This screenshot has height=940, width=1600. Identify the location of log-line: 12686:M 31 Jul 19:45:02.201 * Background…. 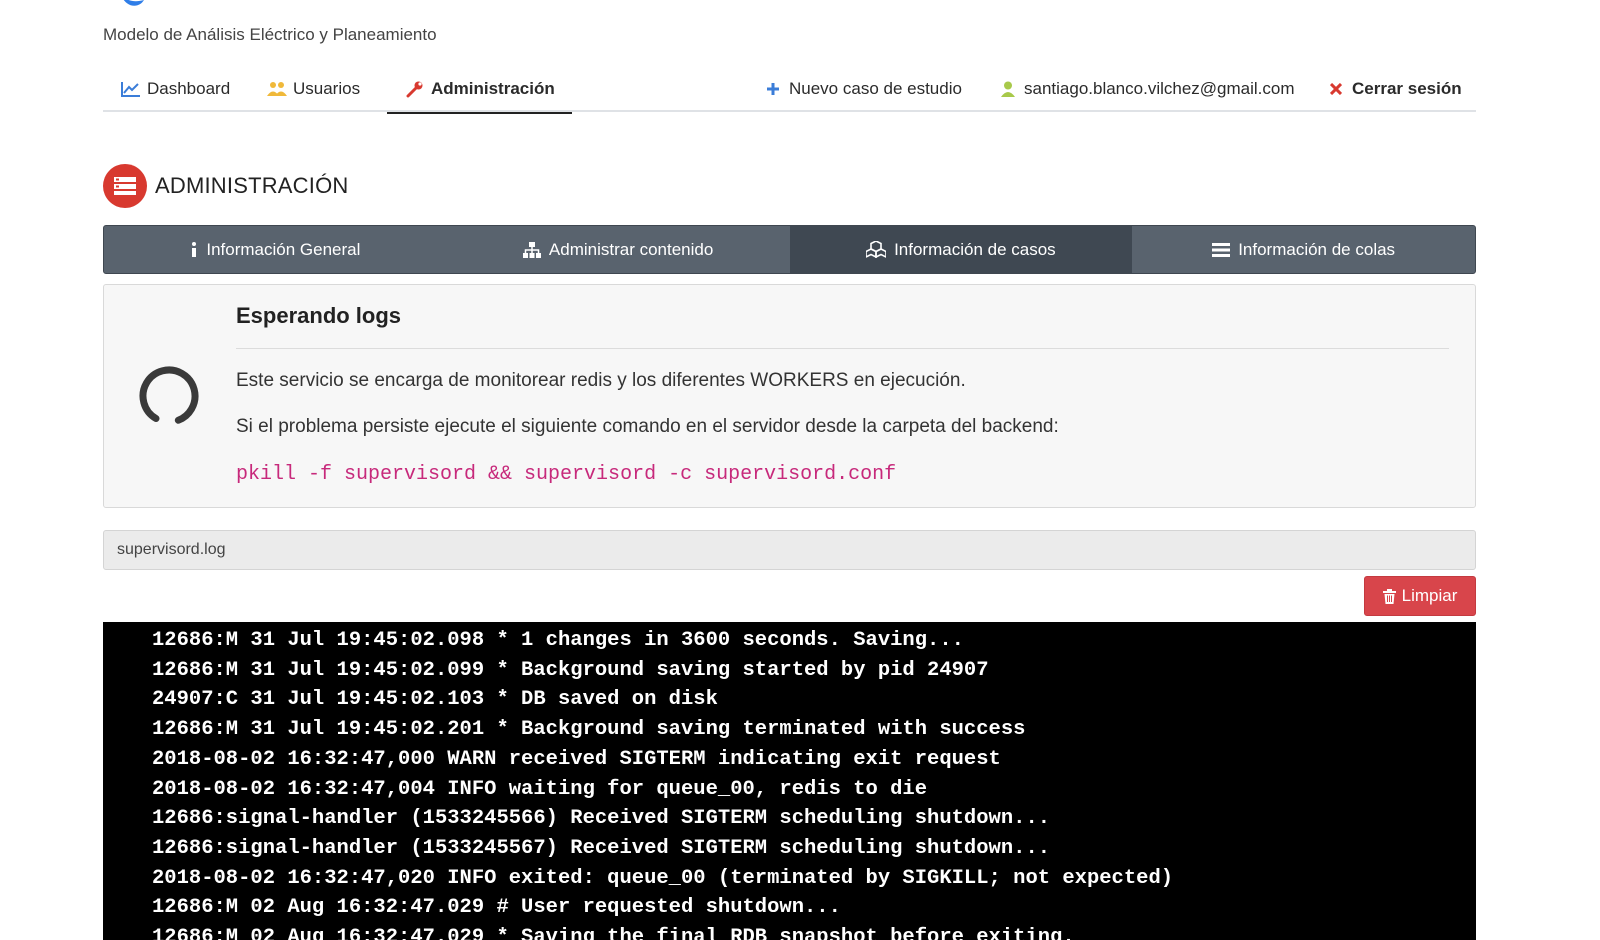
(589, 730).